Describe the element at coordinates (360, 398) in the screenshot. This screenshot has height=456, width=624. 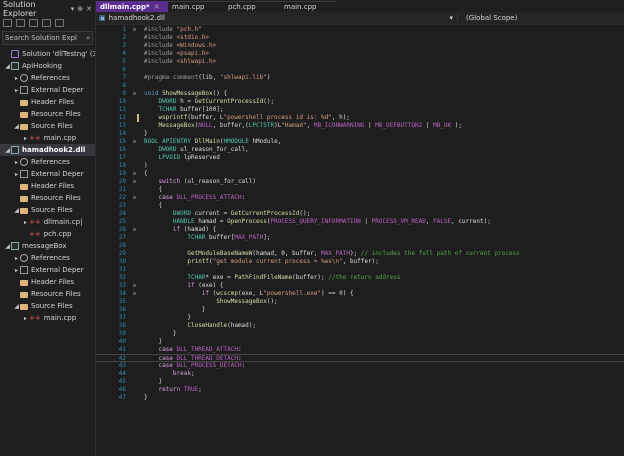
I see `code-line: 47}` at that location.